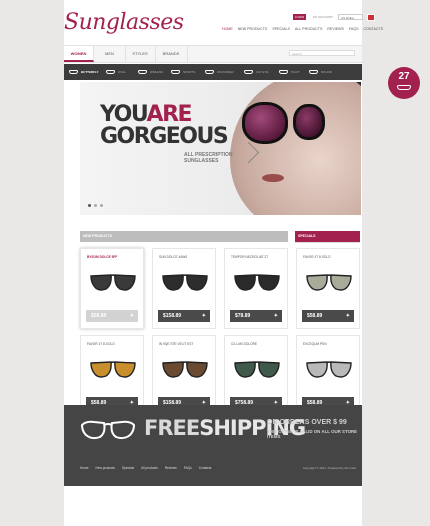  I want to click on tab-brands: BRANDS, so click(171, 54).